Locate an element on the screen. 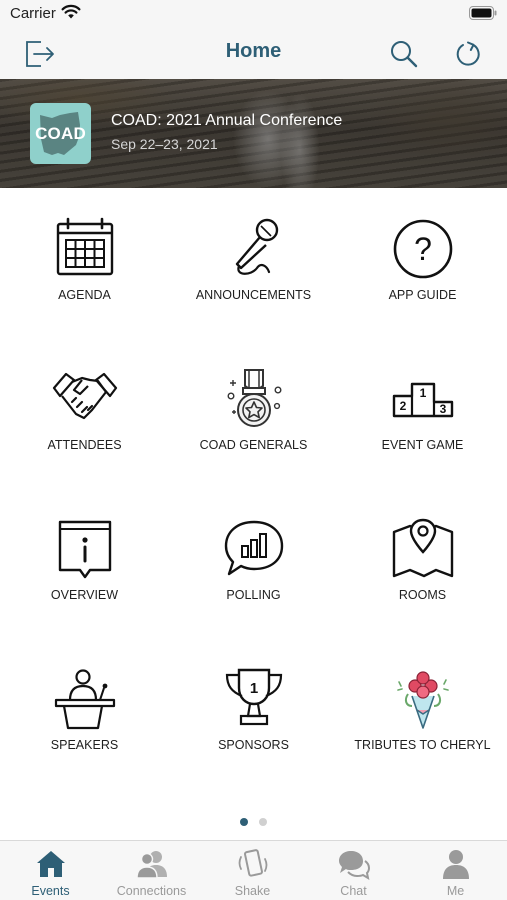 This screenshot has height=900, width=507. menu-item-coad-generals: COAD GENERALS is located at coordinates (253, 426).